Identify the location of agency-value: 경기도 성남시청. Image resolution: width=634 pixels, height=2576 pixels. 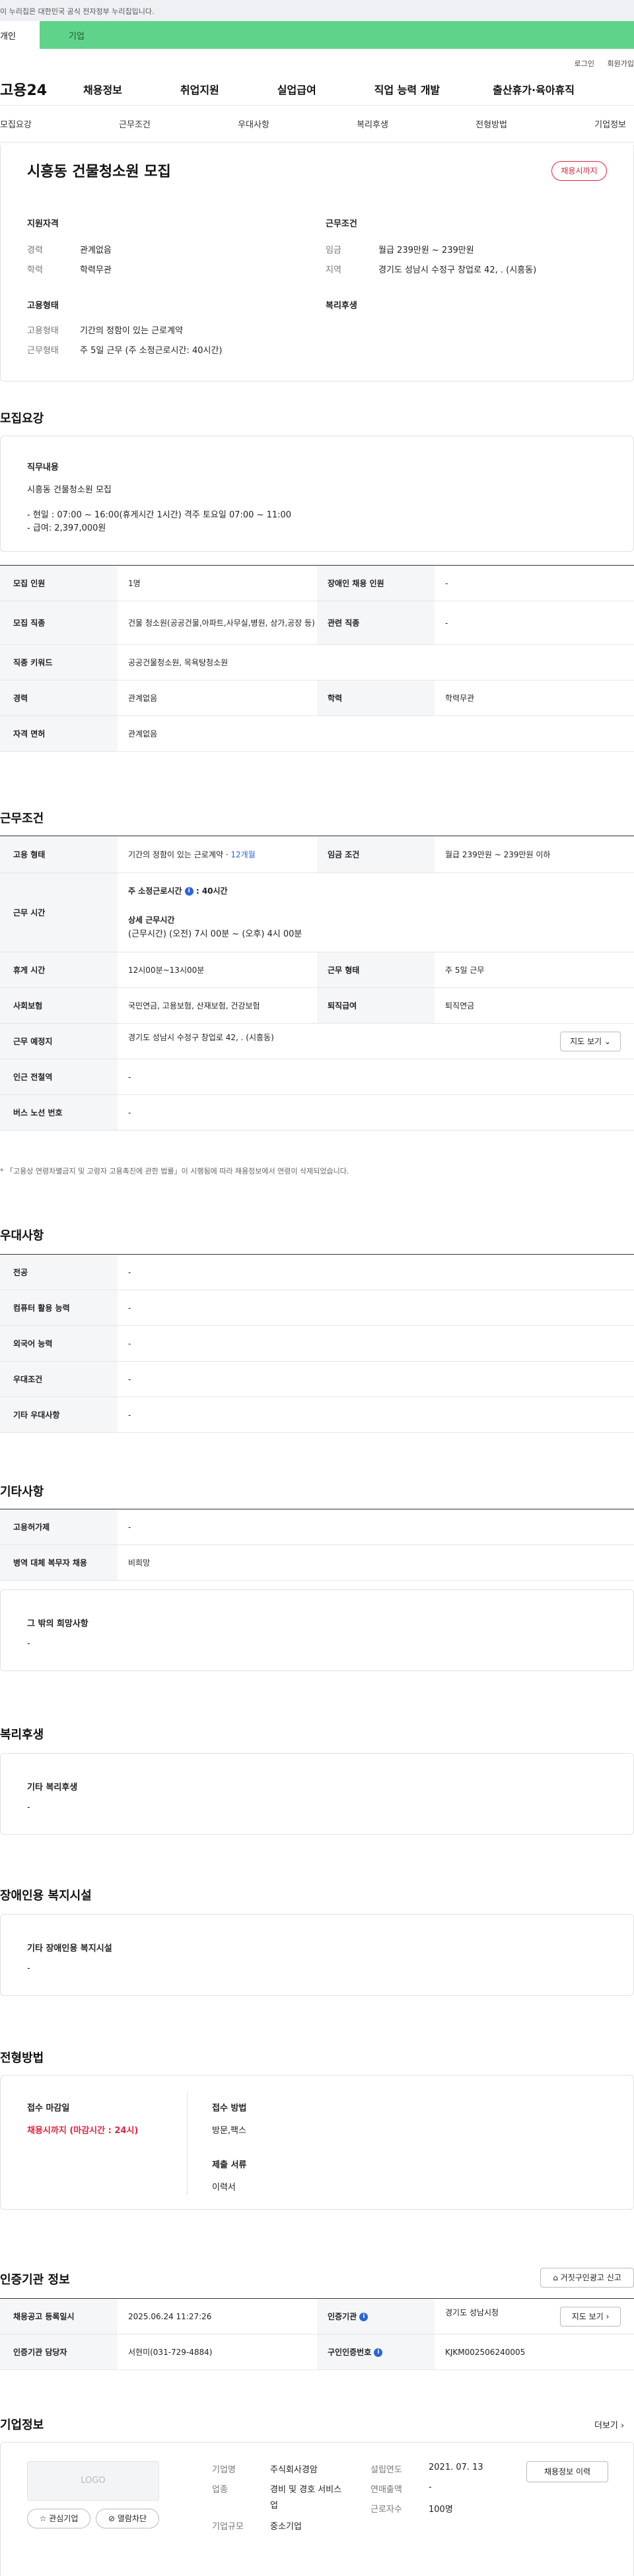
(472, 2312).